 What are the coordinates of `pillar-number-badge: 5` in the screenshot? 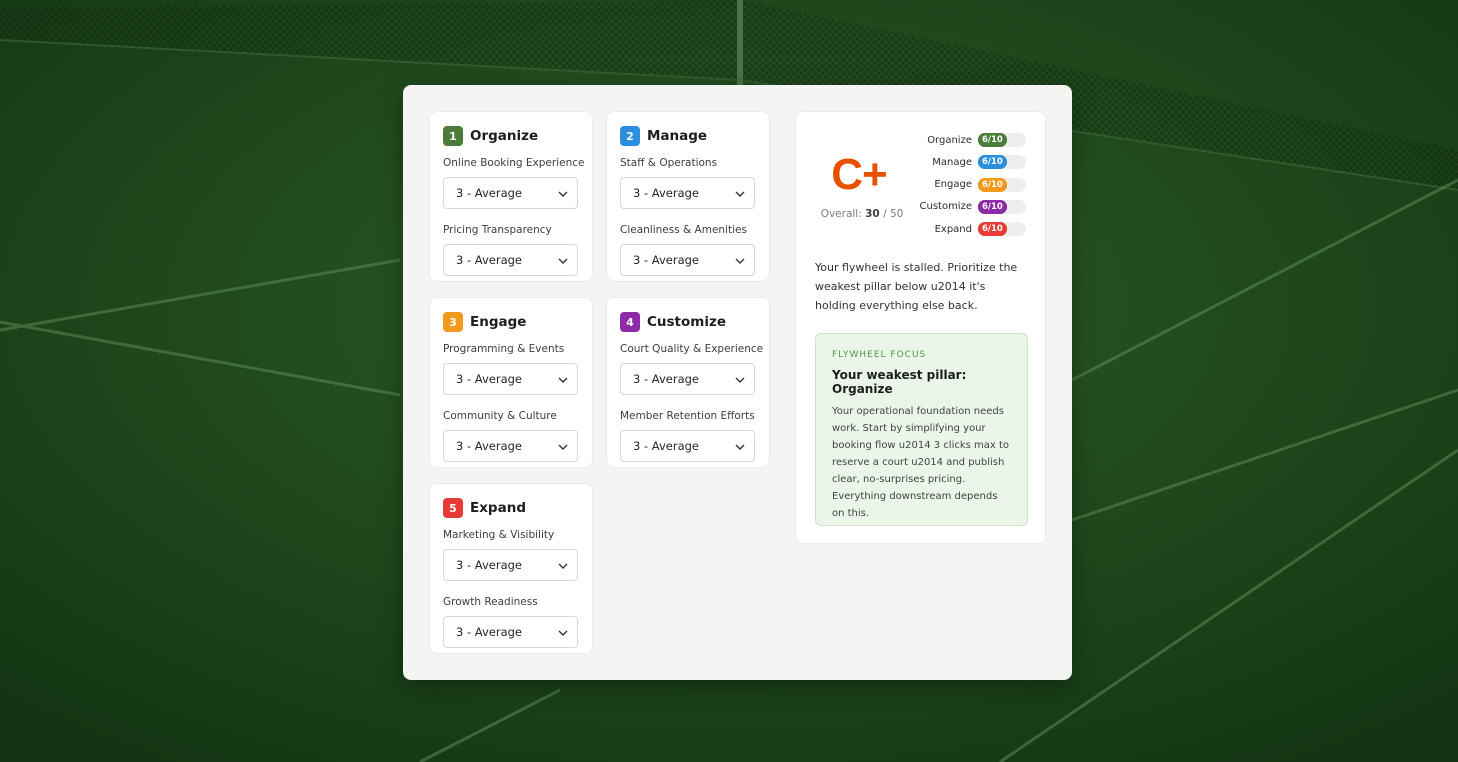 It's located at (453, 508).